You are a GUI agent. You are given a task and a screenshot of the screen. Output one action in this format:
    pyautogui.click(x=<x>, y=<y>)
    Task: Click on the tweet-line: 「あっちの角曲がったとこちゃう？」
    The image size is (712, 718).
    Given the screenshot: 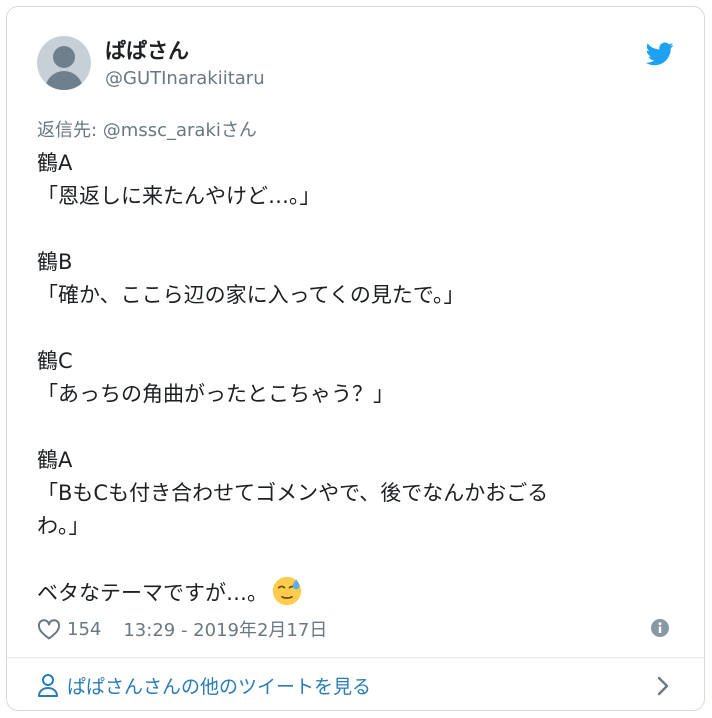 What is the action you would take?
    pyautogui.click(x=215, y=394)
    